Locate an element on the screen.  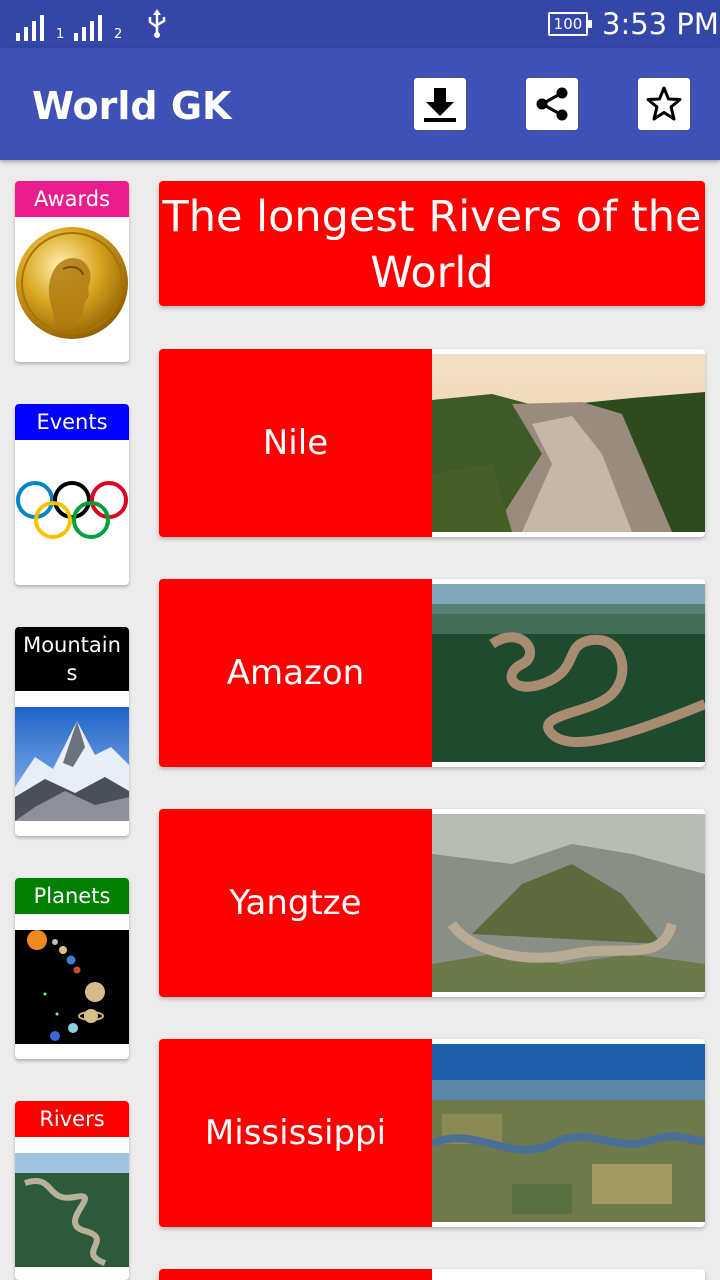
usb-icon is located at coordinates (157, 23).